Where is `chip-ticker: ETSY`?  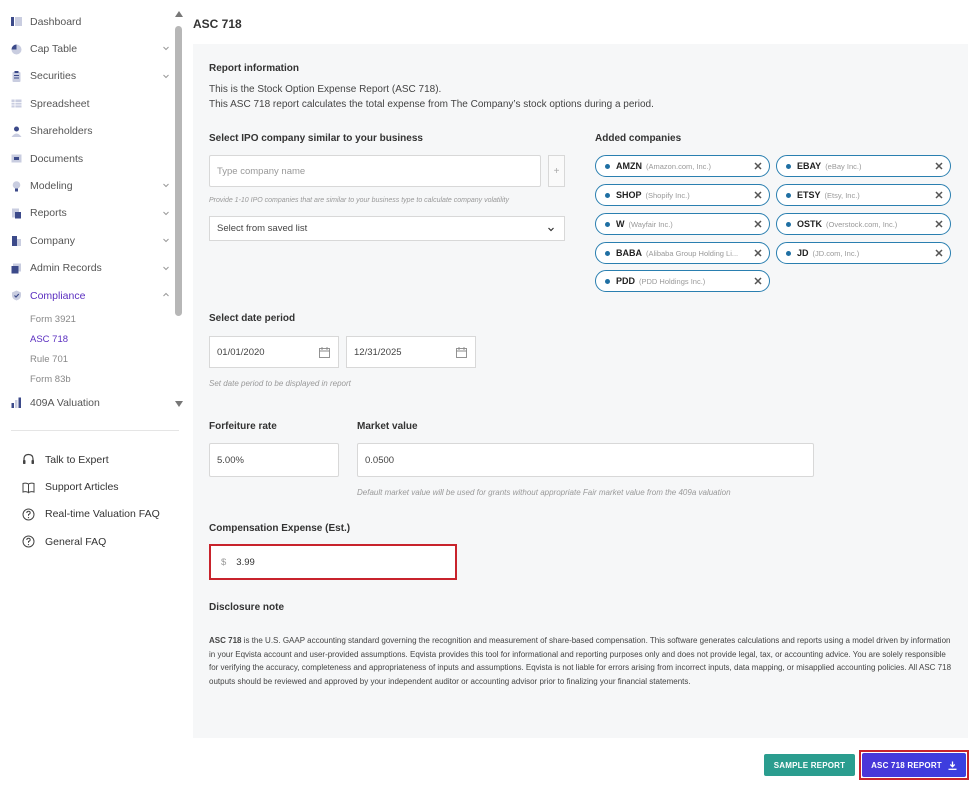 chip-ticker: ETSY is located at coordinates (809, 195).